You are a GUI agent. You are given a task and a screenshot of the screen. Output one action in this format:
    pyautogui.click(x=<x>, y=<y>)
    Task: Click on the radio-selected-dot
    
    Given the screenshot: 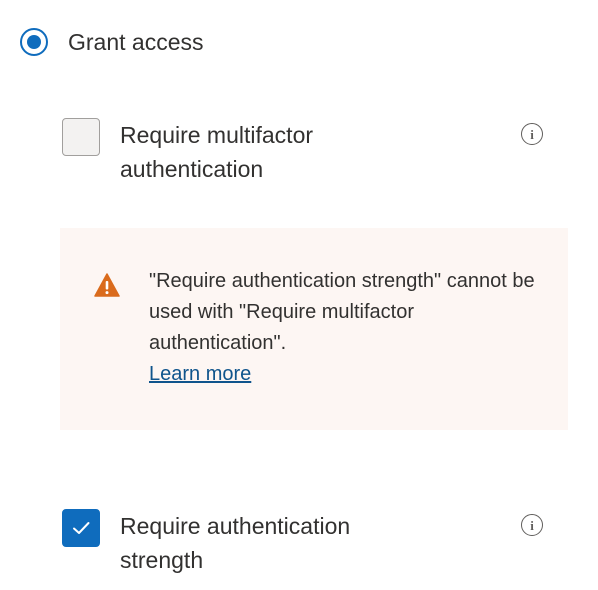 What is the action you would take?
    pyautogui.click(x=34, y=42)
    